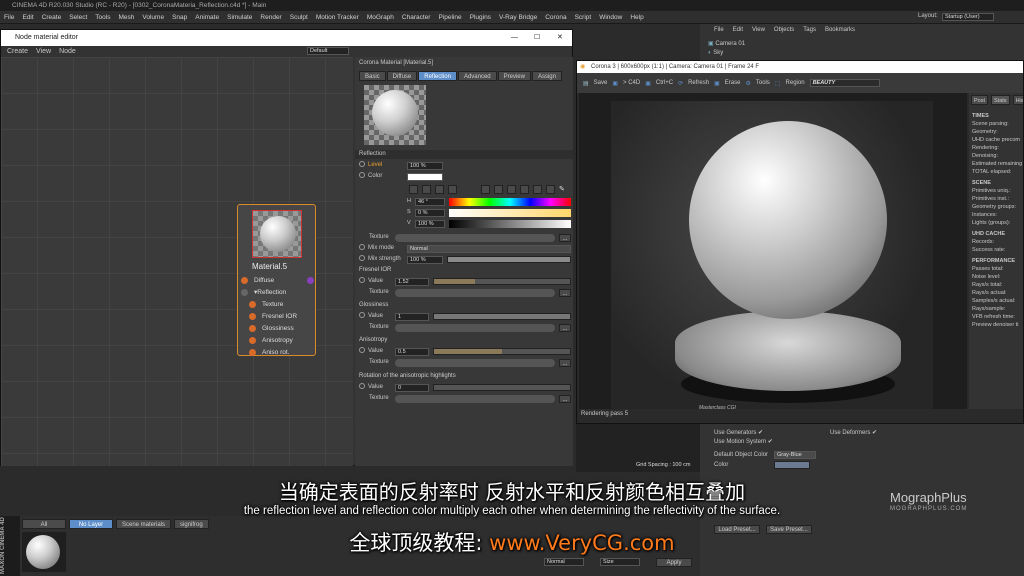 Image resolution: width=1024 pixels, height=576 pixels. Describe the element at coordinates (615, 83) in the screenshot. I see `c4d-icon: ▣` at that location.